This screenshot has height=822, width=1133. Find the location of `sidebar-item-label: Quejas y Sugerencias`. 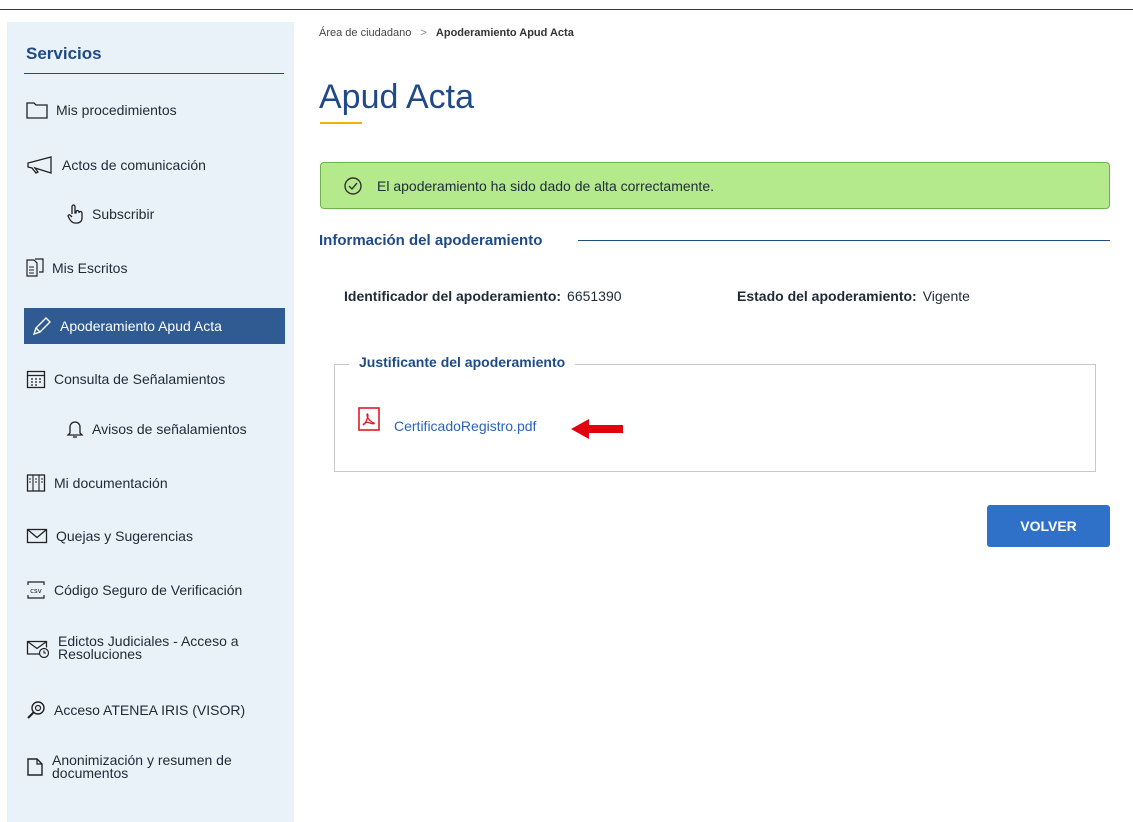

sidebar-item-label: Quejas y Sugerencias is located at coordinates (124, 536).